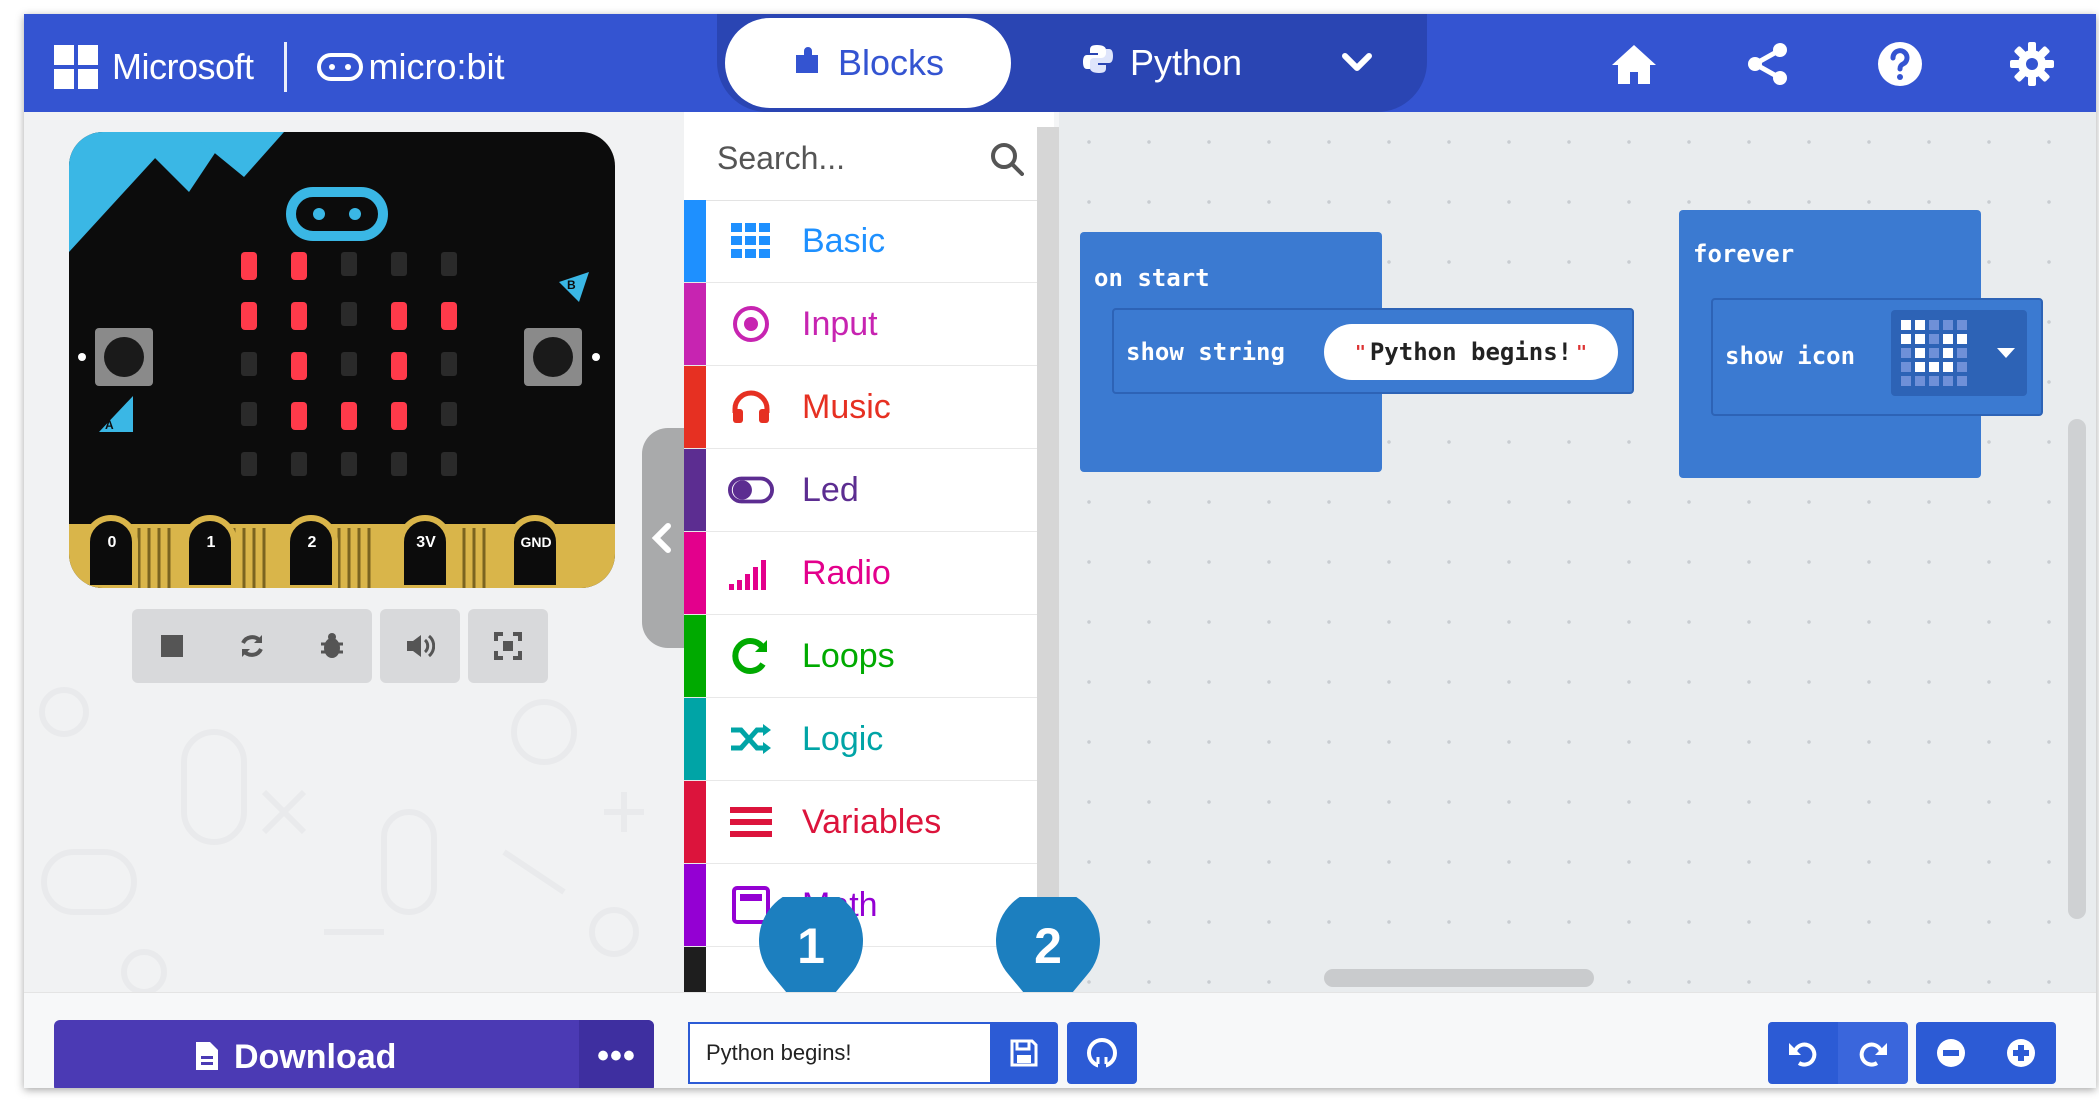  I want to click on debug-button, so click(332, 646).